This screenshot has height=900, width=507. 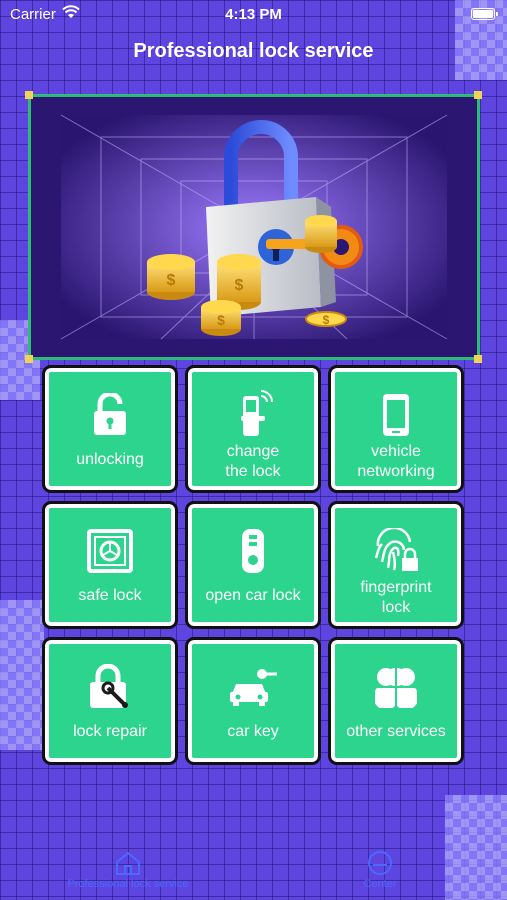 What do you see at coordinates (253, 551) in the screenshot?
I see `remote-key-icon` at bounding box center [253, 551].